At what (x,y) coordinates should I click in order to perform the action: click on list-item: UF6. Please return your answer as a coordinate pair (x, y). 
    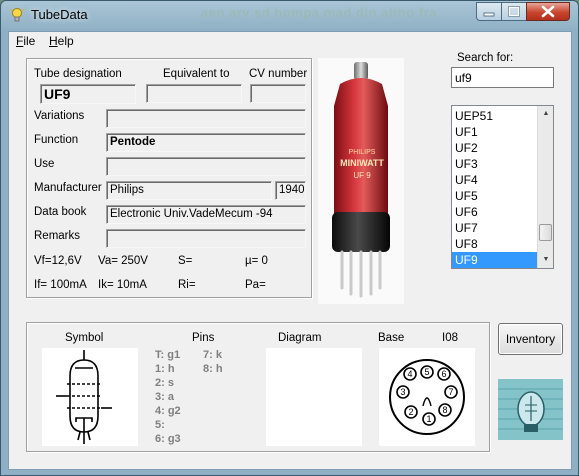
    Looking at the image, I should click on (495, 212).